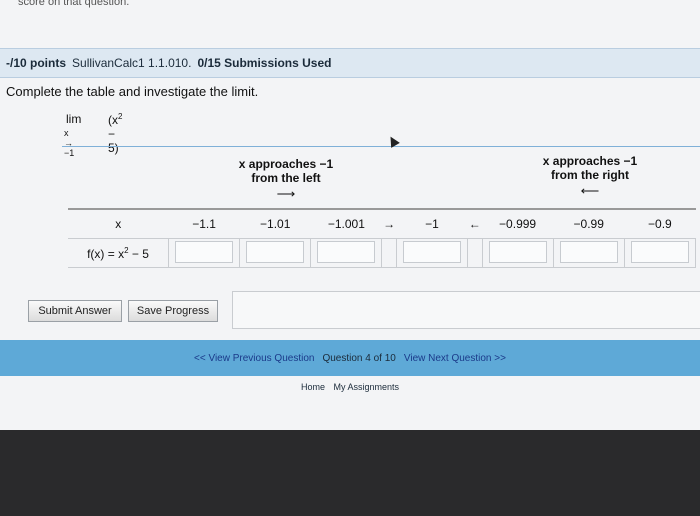 The width and height of the screenshot is (700, 516). Describe the element at coordinates (113, 141) in the screenshot. I see `lim-expr-rest: − 5)` at that location.